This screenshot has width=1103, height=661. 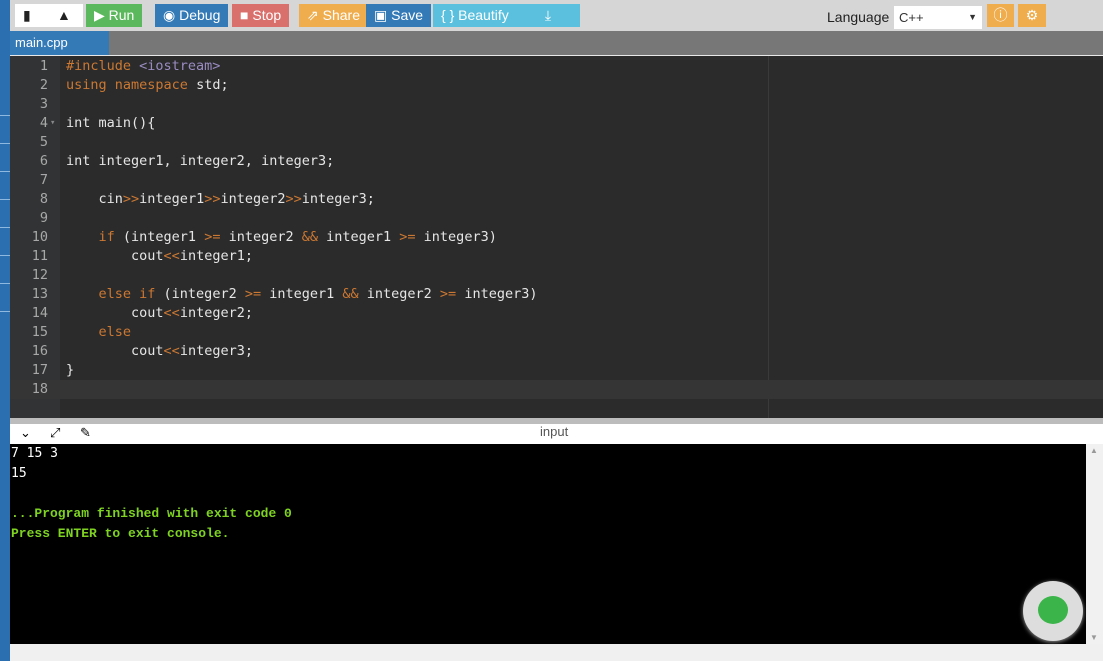 What do you see at coordinates (261, 237) in the screenshot?
I see `code-token: integer2` at bounding box center [261, 237].